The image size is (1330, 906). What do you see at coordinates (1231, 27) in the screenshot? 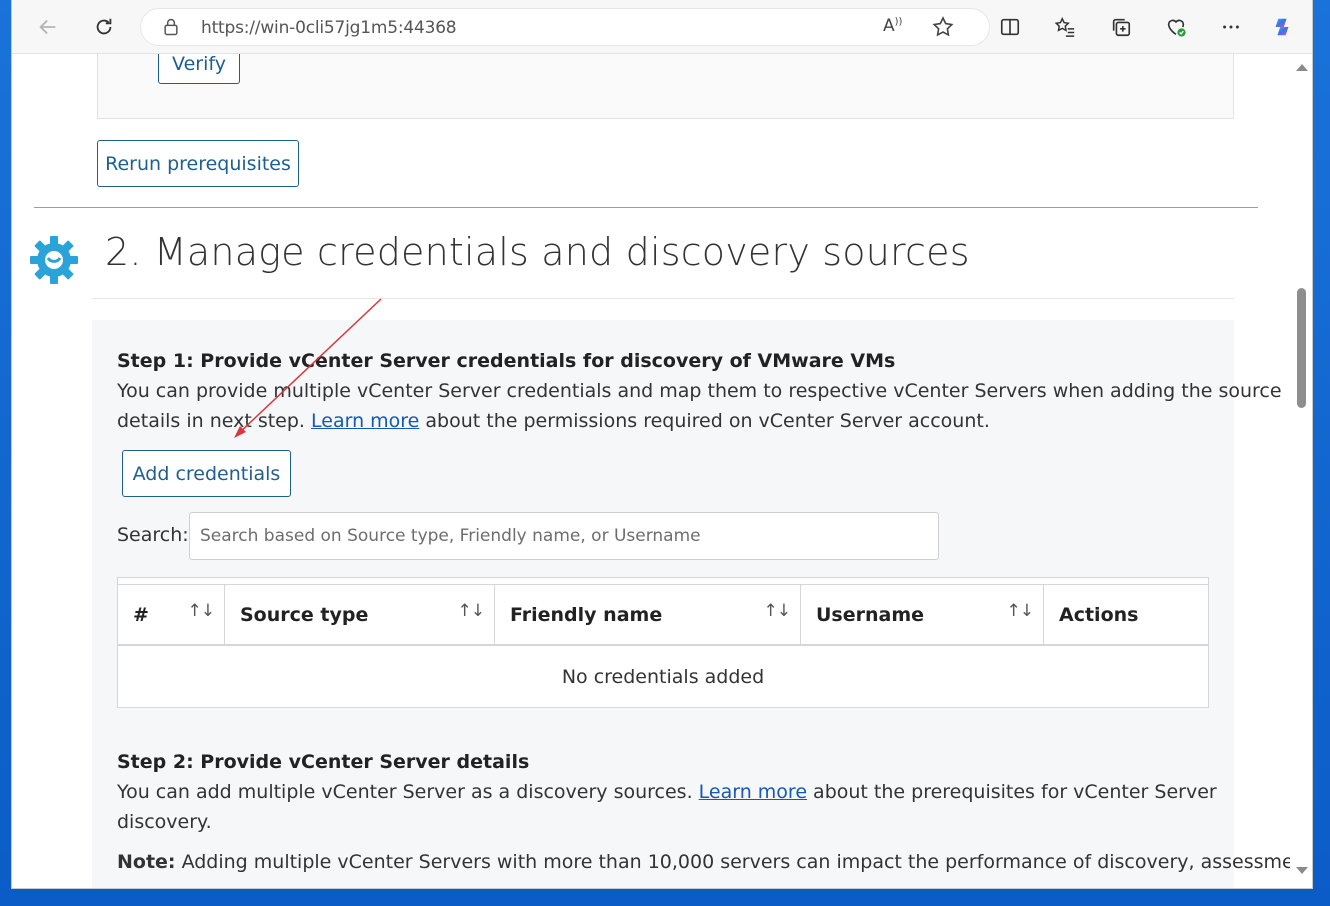
I see `more-icon` at bounding box center [1231, 27].